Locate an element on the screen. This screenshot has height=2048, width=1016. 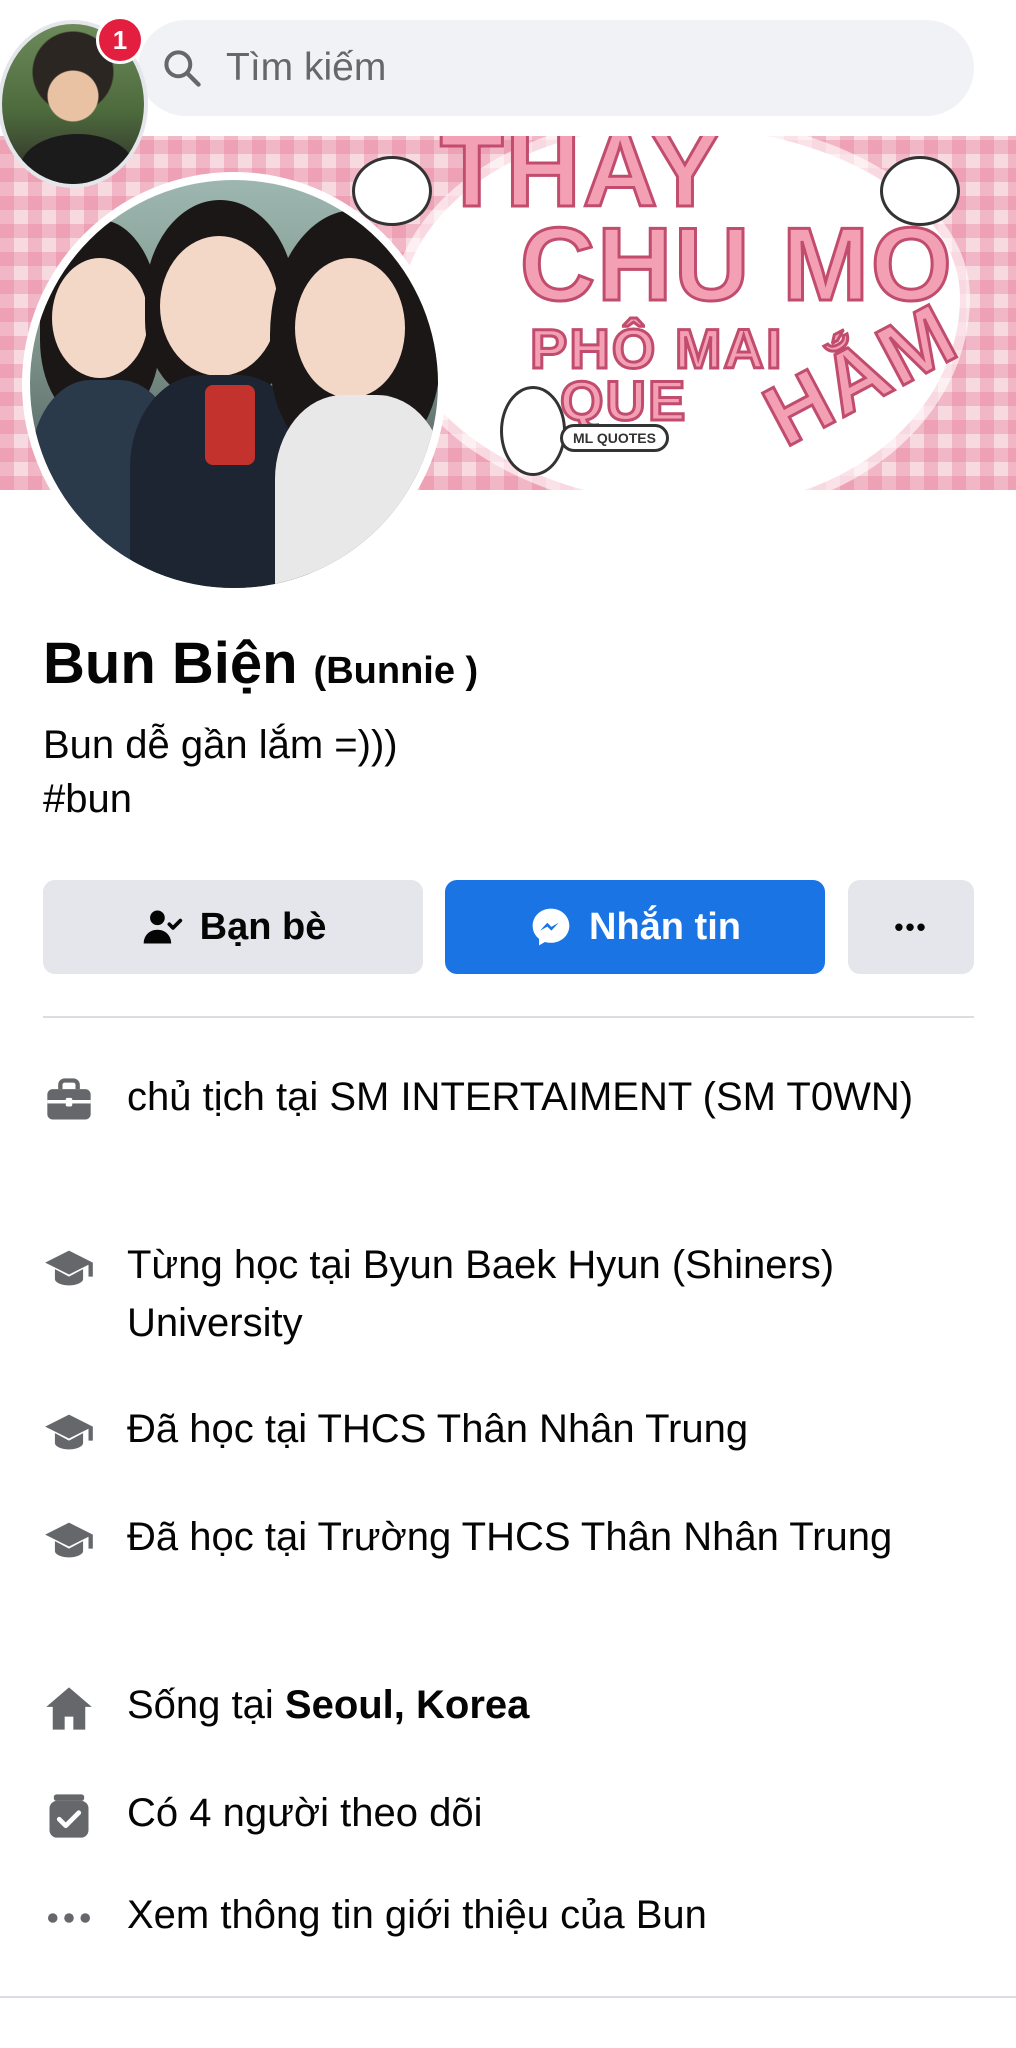
bio-hashtag: #bun is located at coordinates (220, 799).